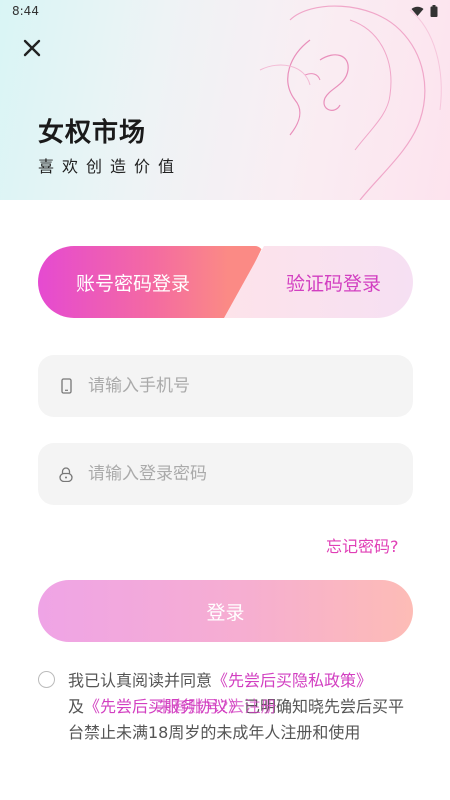 Image resolution: width=450 pixels, height=800 pixels. I want to click on app-title: 女权市场, so click(92, 133).